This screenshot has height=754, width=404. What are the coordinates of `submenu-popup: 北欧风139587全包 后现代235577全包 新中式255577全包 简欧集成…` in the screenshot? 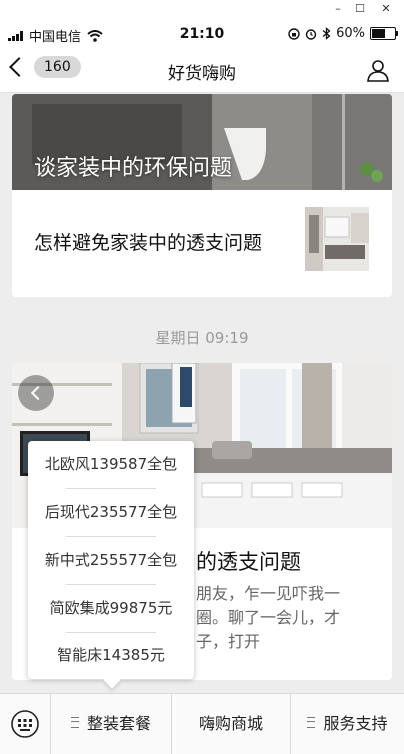 It's located at (111, 560).